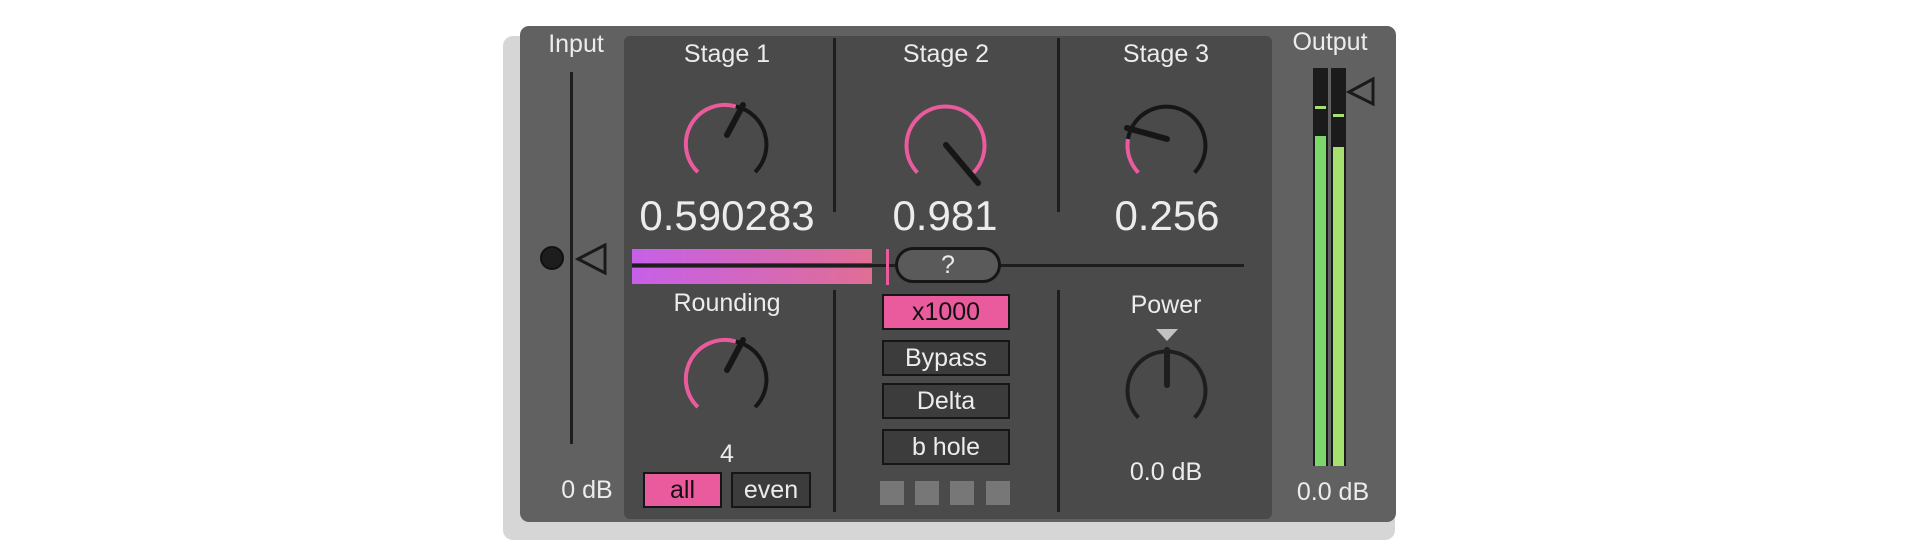 The image size is (1920, 551). What do you see at coordinates (727, 215) in the screenshot?
I see `stage1-value: 0.590283` at bounding box center [727, 215].